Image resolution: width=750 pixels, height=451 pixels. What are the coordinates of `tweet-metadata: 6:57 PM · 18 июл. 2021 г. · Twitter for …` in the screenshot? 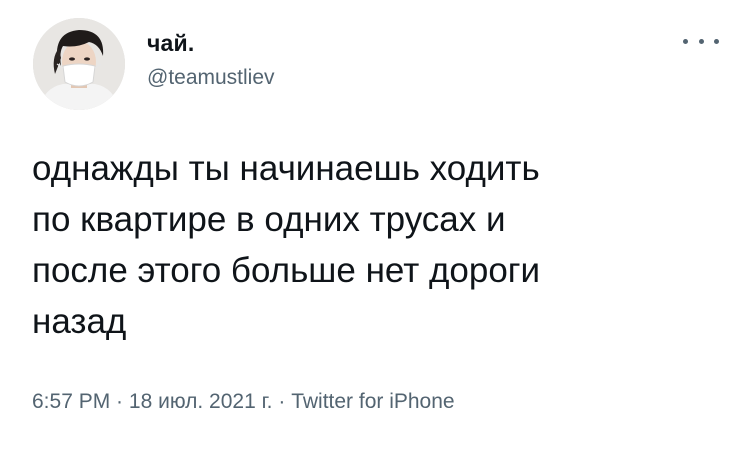 It's located at (243, 402).